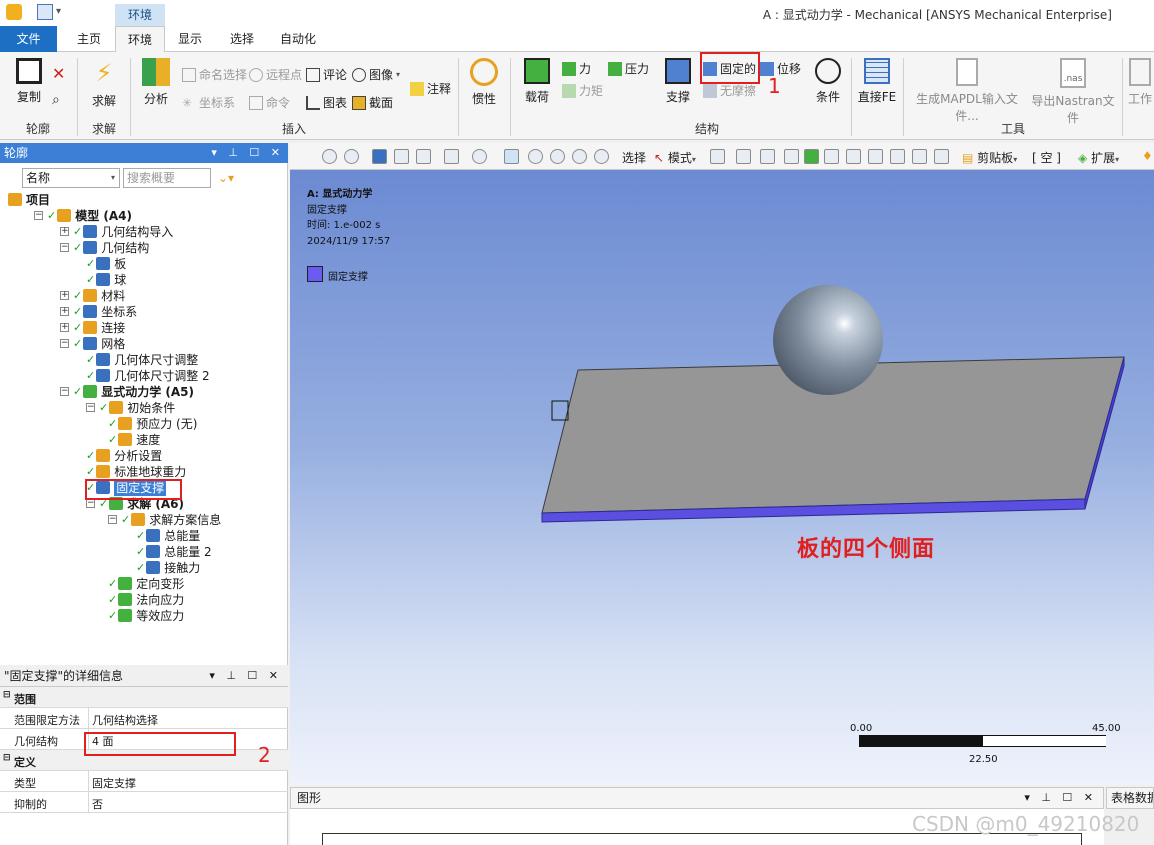  Describe the element at coordinates (372, 102) in the screenshot. I see `section-button: 截面` at that location.